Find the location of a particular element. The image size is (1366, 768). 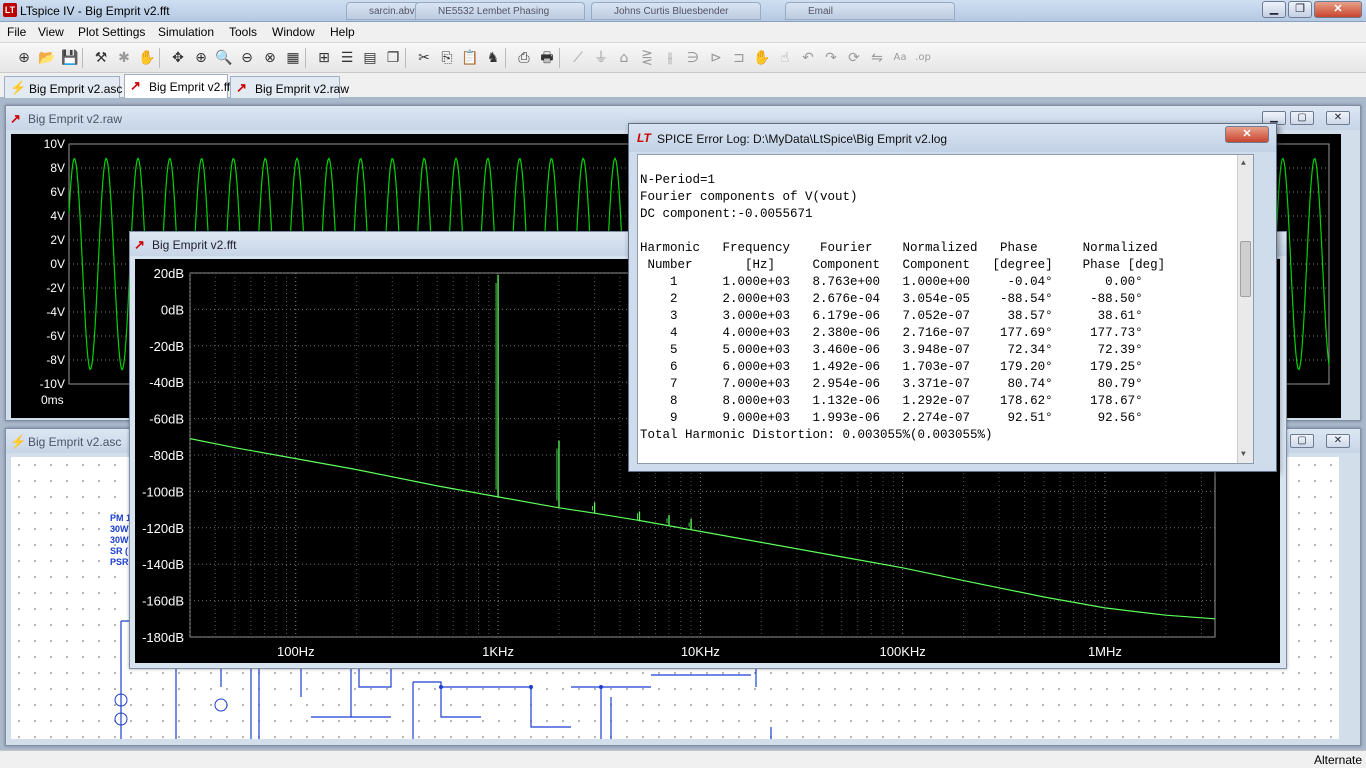

new-schematic-icon: ⊕ is located at coordinates (24, 58).